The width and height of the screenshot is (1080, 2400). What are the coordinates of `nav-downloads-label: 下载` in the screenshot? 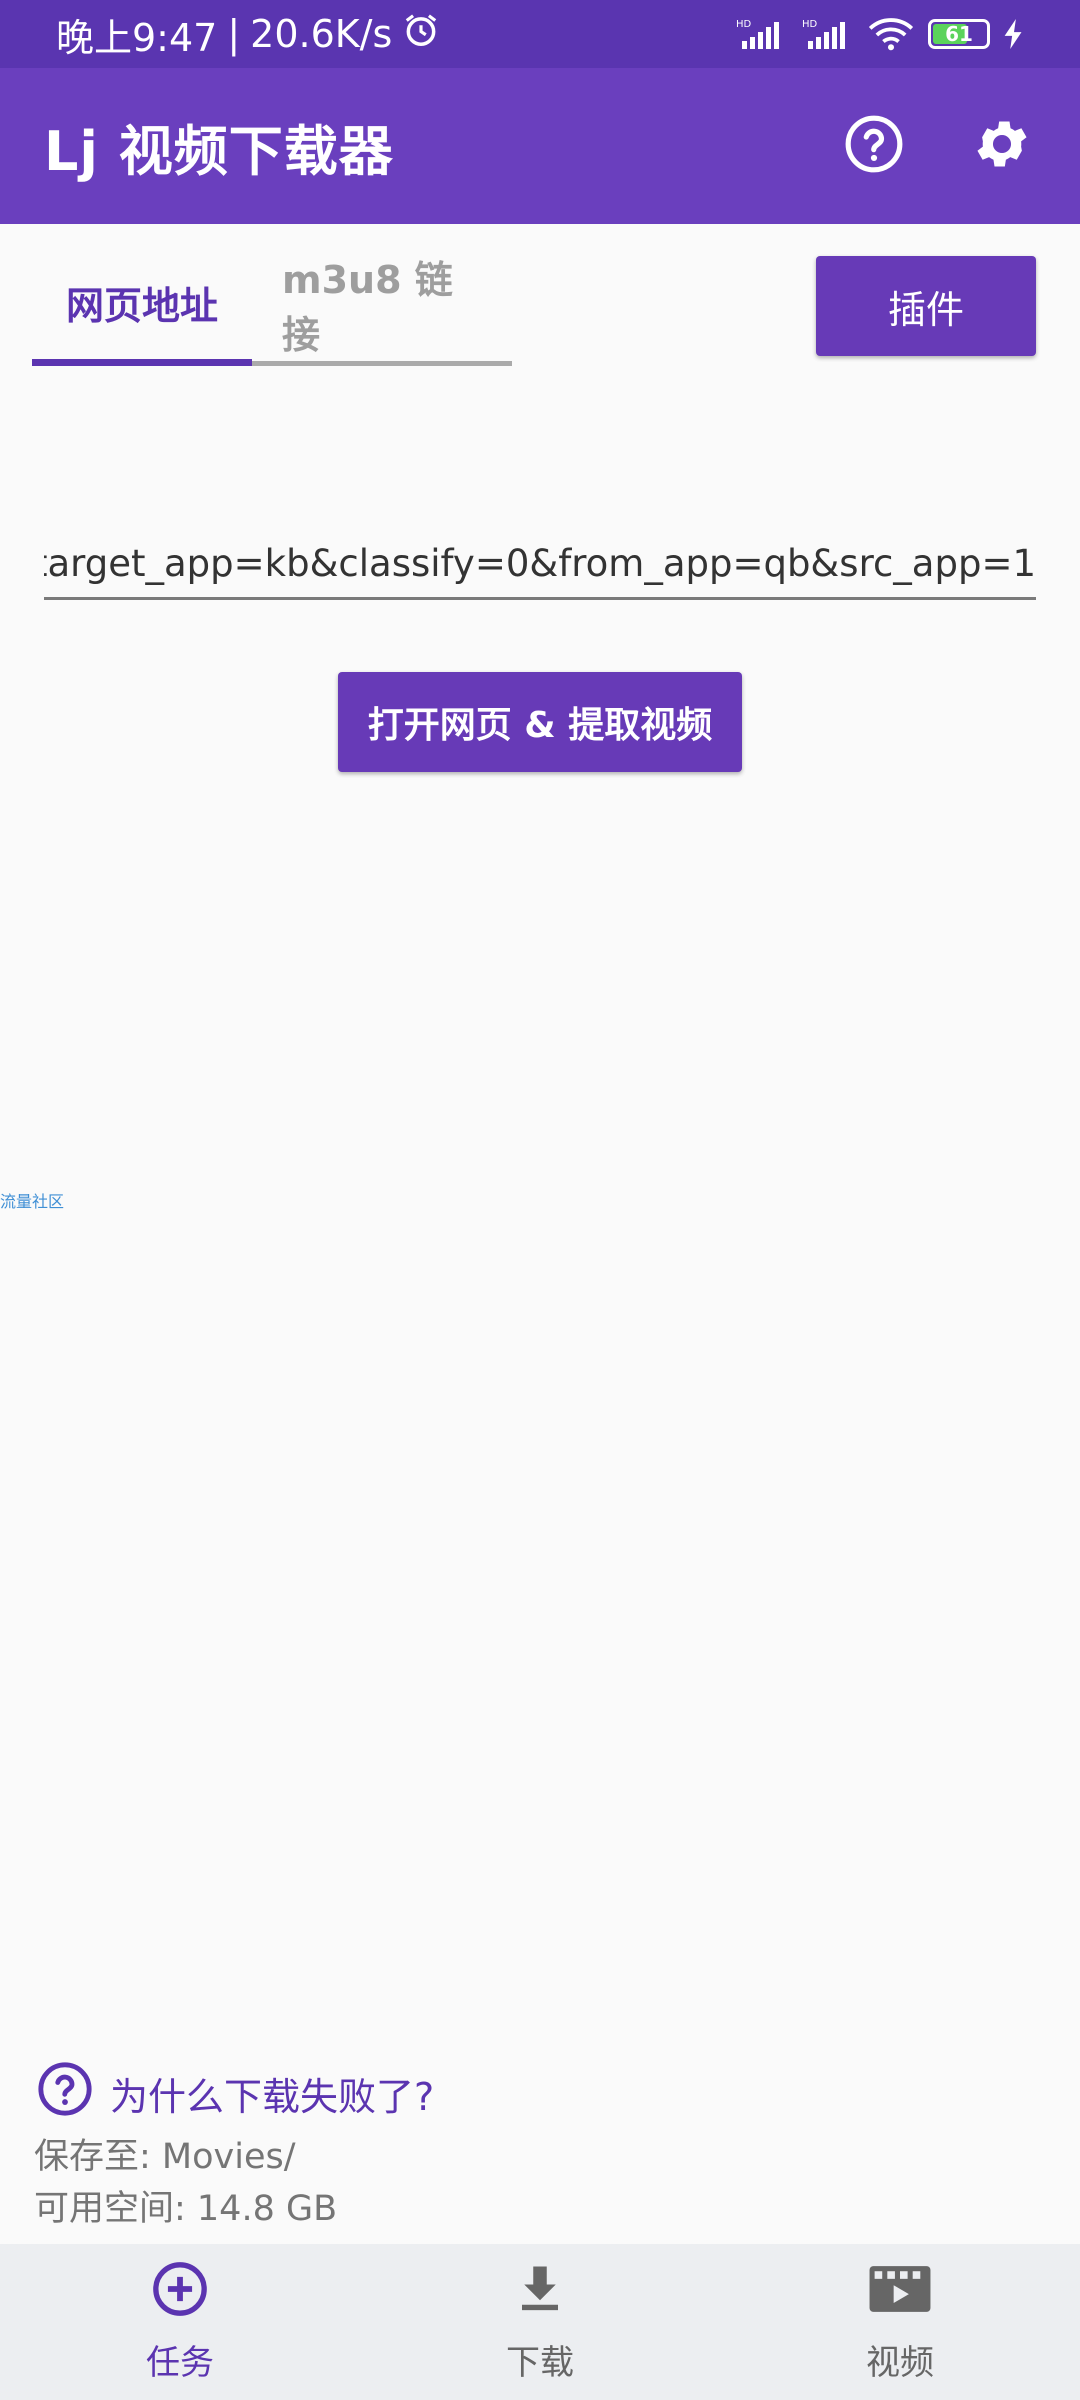 It's located at (540, 2363).